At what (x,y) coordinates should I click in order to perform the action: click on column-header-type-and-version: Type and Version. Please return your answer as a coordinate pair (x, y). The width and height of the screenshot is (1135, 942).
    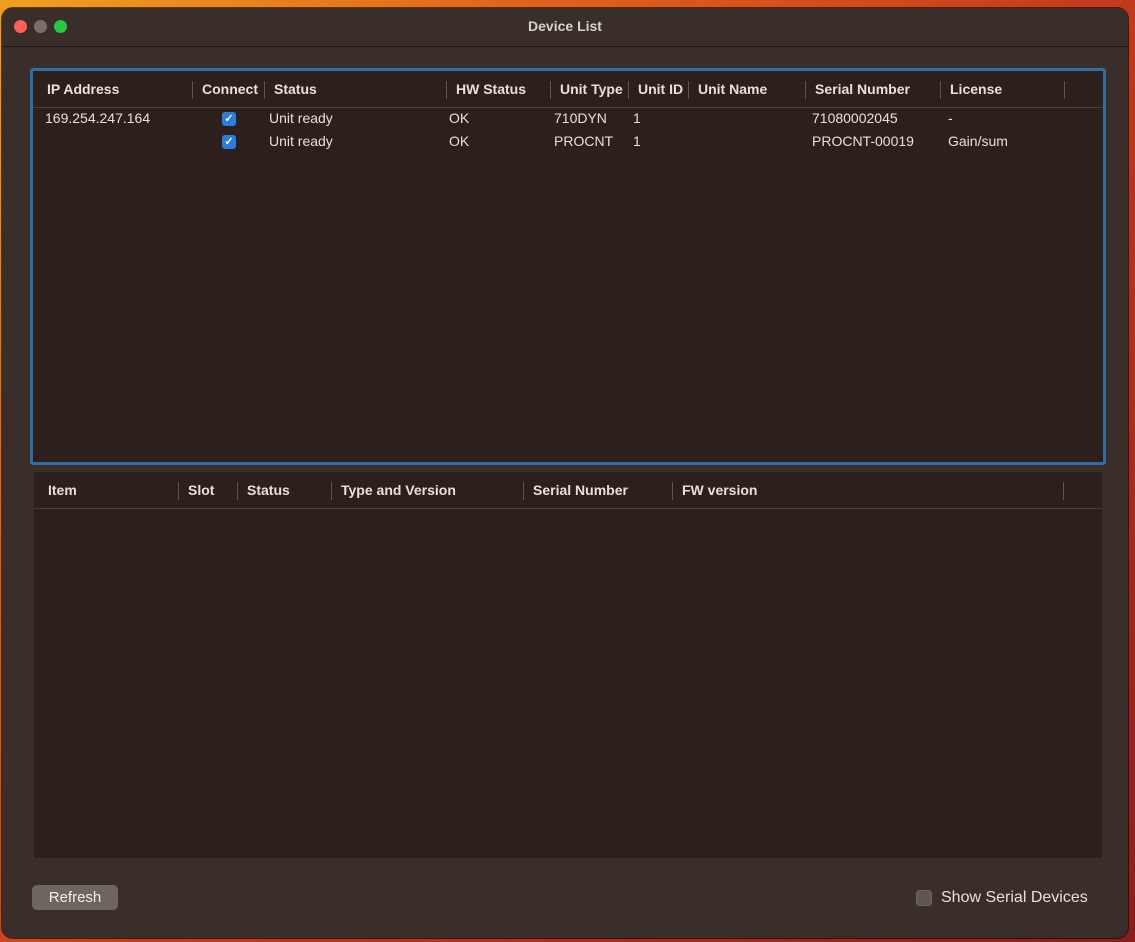
    Looking at the image, I should click on (427, 490).